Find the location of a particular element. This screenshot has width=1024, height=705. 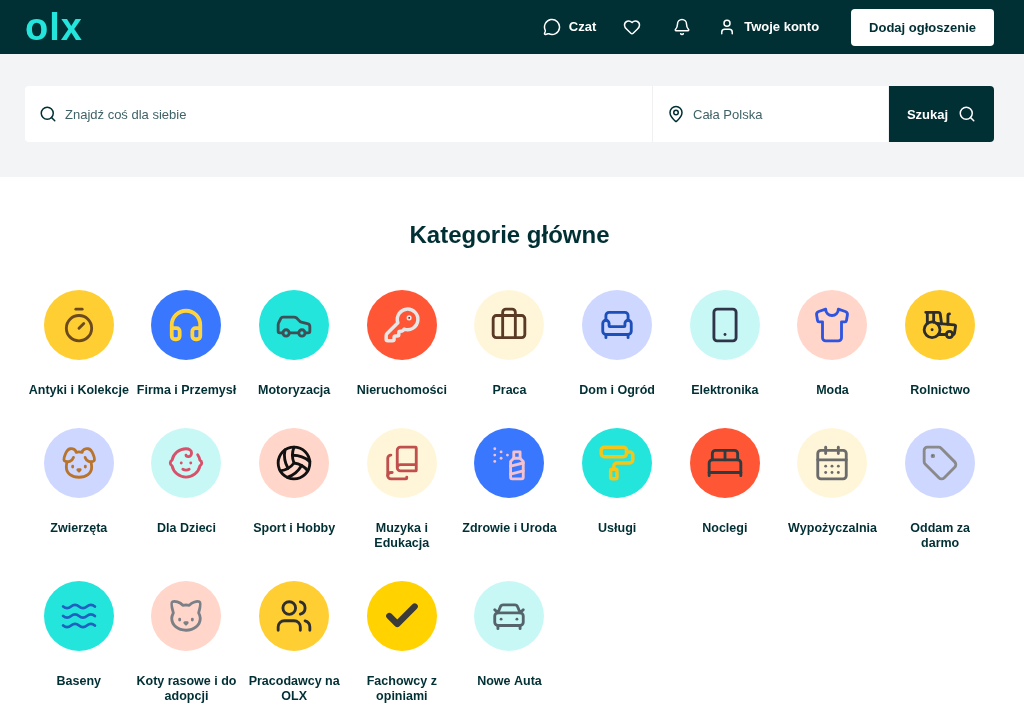

section-title: Kategorie główne is located at coordinates (509, 235).